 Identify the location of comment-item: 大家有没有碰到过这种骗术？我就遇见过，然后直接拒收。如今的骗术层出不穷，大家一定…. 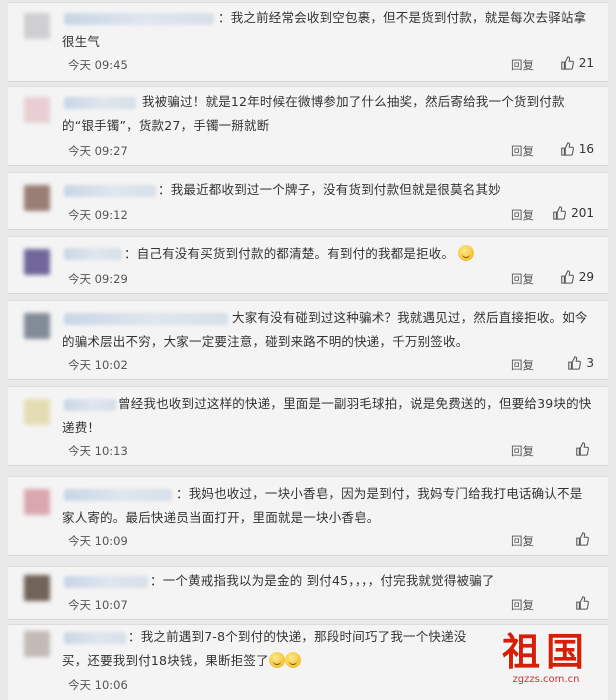
(308, 340).